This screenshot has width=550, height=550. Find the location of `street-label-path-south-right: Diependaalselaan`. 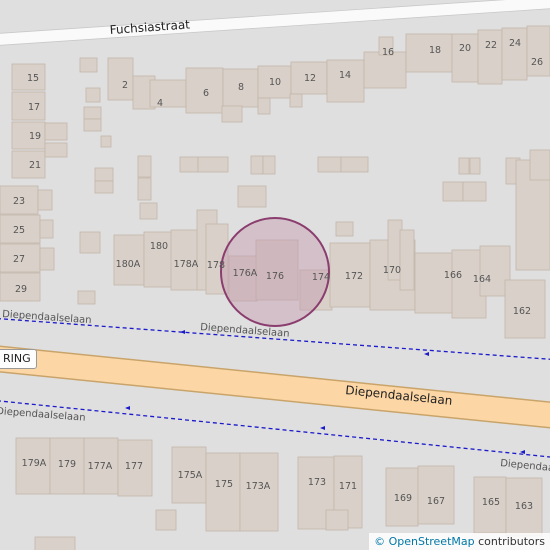

street-label-path-south-right: Diependaalselaan is located at coordinates (525, 468).